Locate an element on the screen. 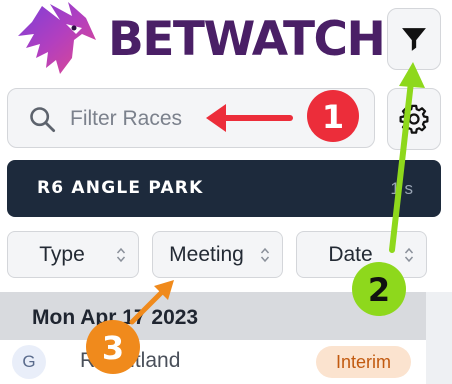 This screenshot has width=452, height=384. eagle-logo-icon is located at coordinates (57, 38).